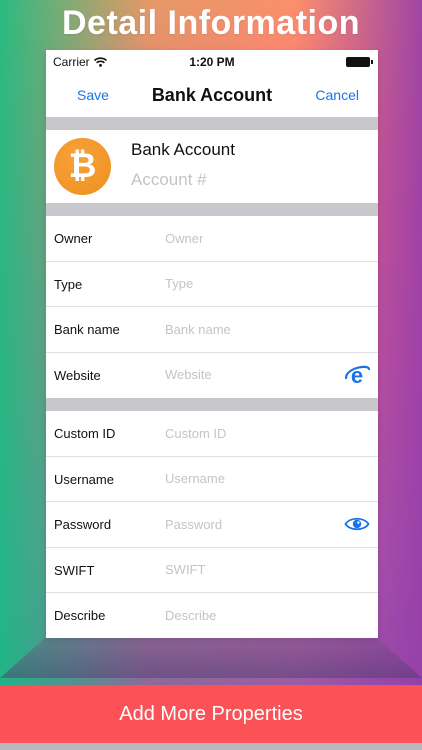  Describe the element at coordinates (74, 570) in the screenshot. I see `field-label: SWIFT` at that location.